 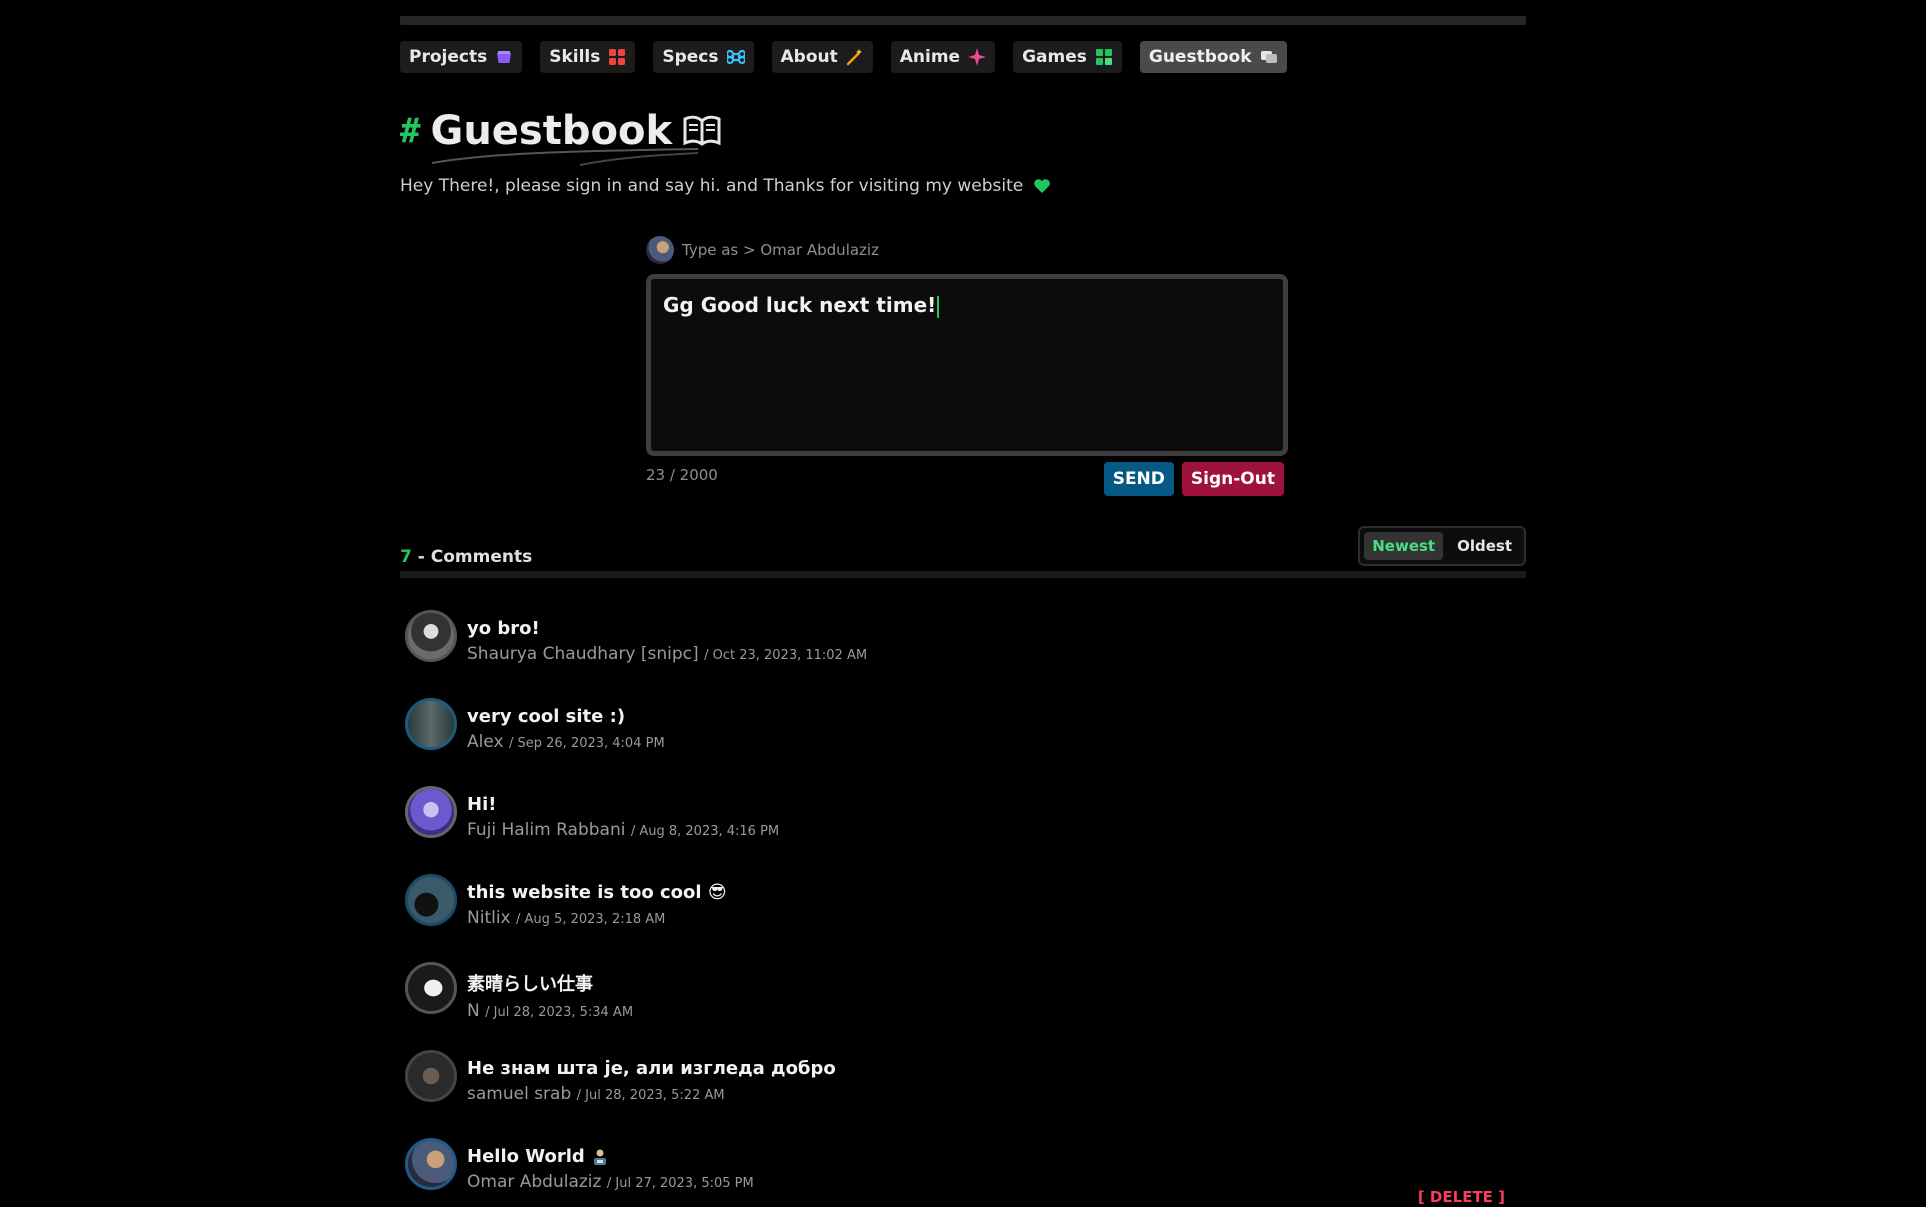 What do you see at coordinates (406, 557) in the screenshot?
I see `comments-count-number: 7` at bounding box center [406, 557].